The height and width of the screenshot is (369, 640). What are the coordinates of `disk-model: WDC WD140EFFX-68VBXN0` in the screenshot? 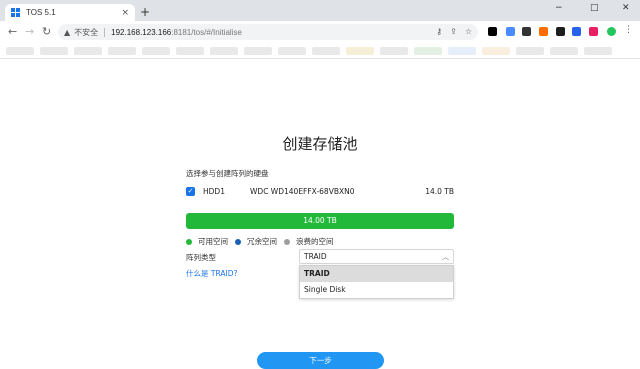 It's located at (302, 191).